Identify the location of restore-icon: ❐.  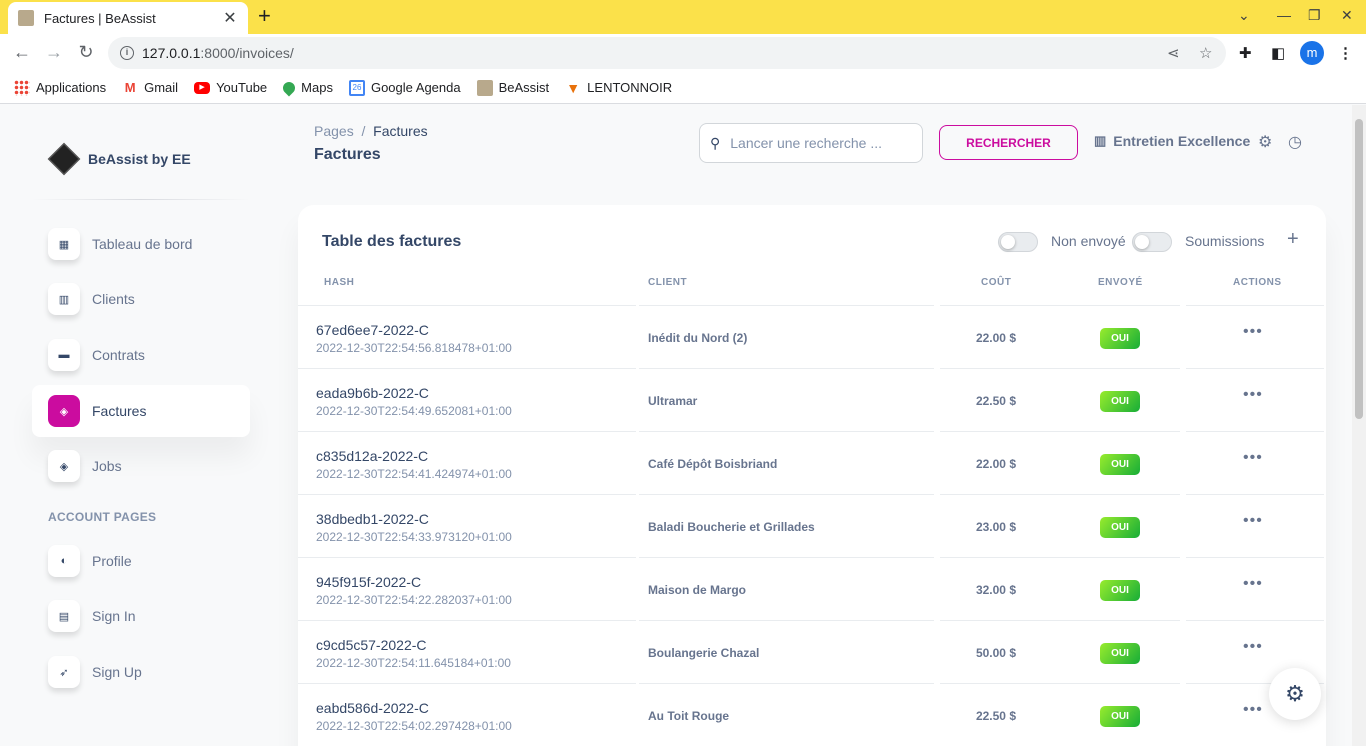
(1314, 15).